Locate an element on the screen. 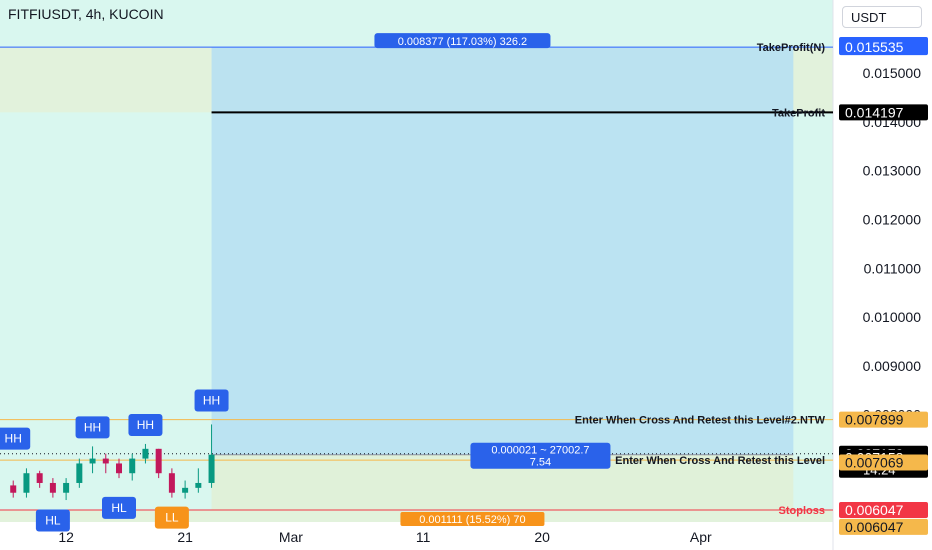 The width and height of the screenshot is (932, 550). price-tag-8: 0.006047 is located at coordinates (883, 526).